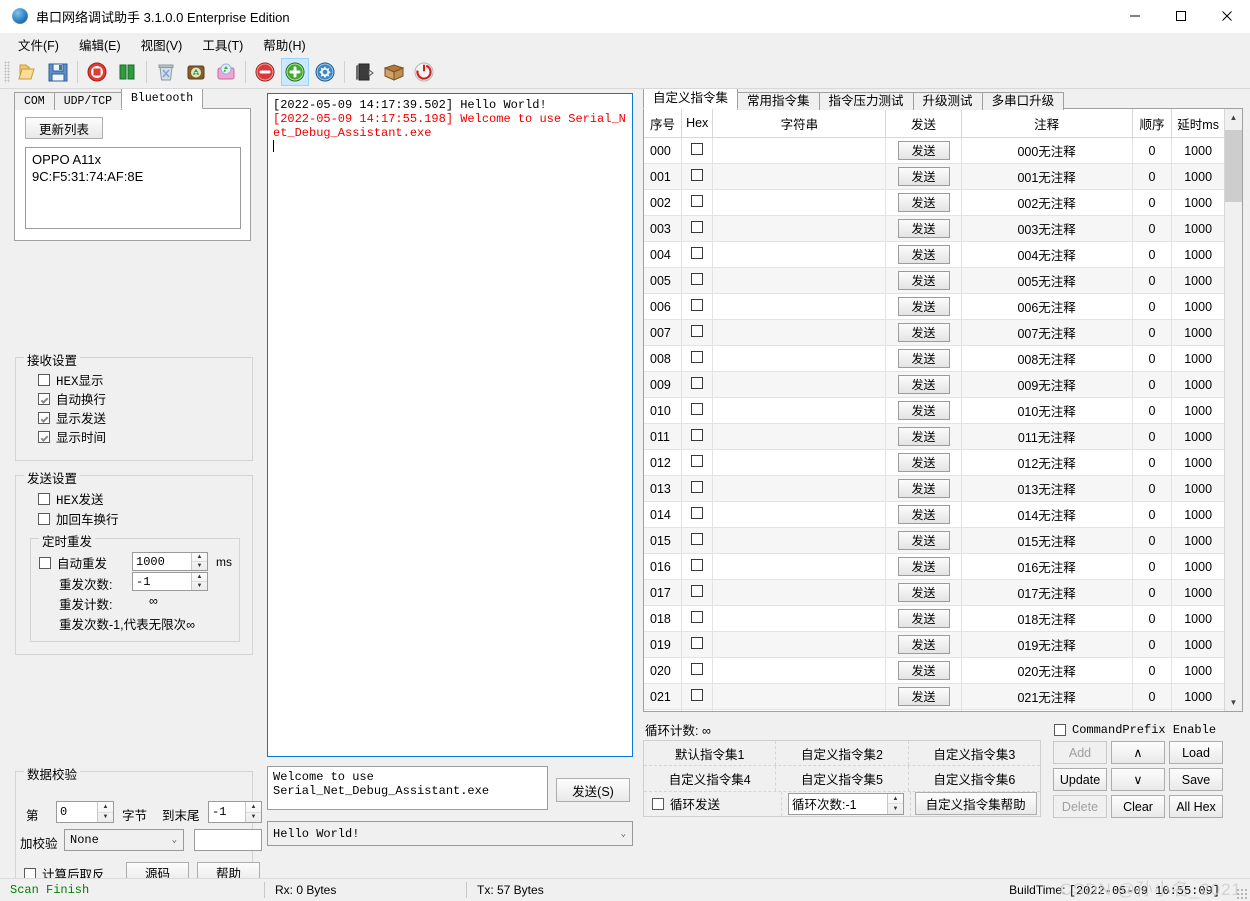 The width and height of the screenshot is (1250, 901). Describe the element at coordinates (1047, 592) in the screenshot. I see `cell-note: 017无注释` at that location.